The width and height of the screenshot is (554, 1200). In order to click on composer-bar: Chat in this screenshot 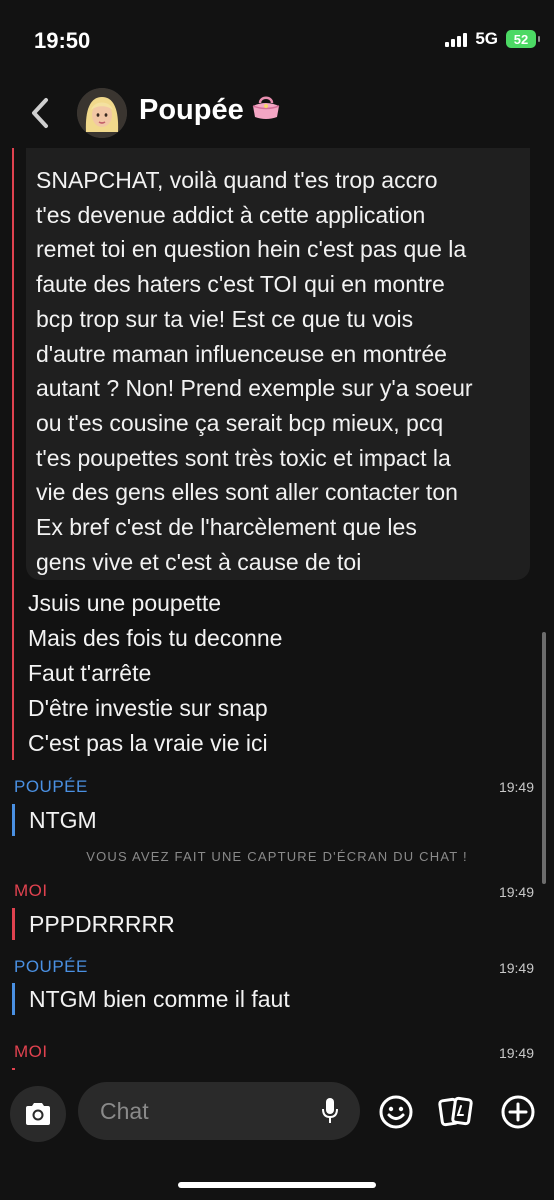, I will do `click(277, 1135)`.